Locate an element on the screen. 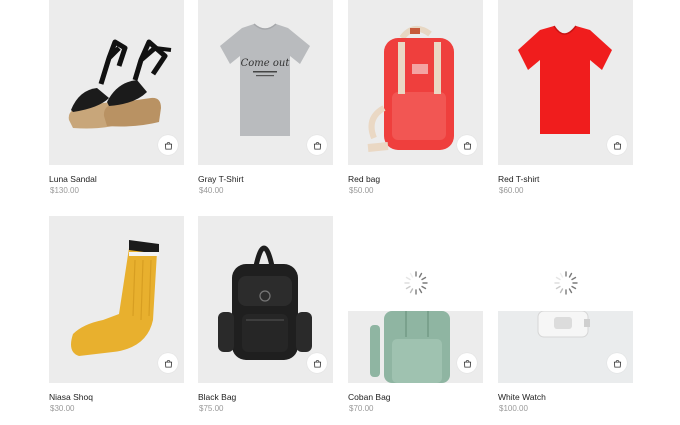 The image size is (680, 425). product-card: Luna Sandal $130.00 is located at coordinates (116, 97).